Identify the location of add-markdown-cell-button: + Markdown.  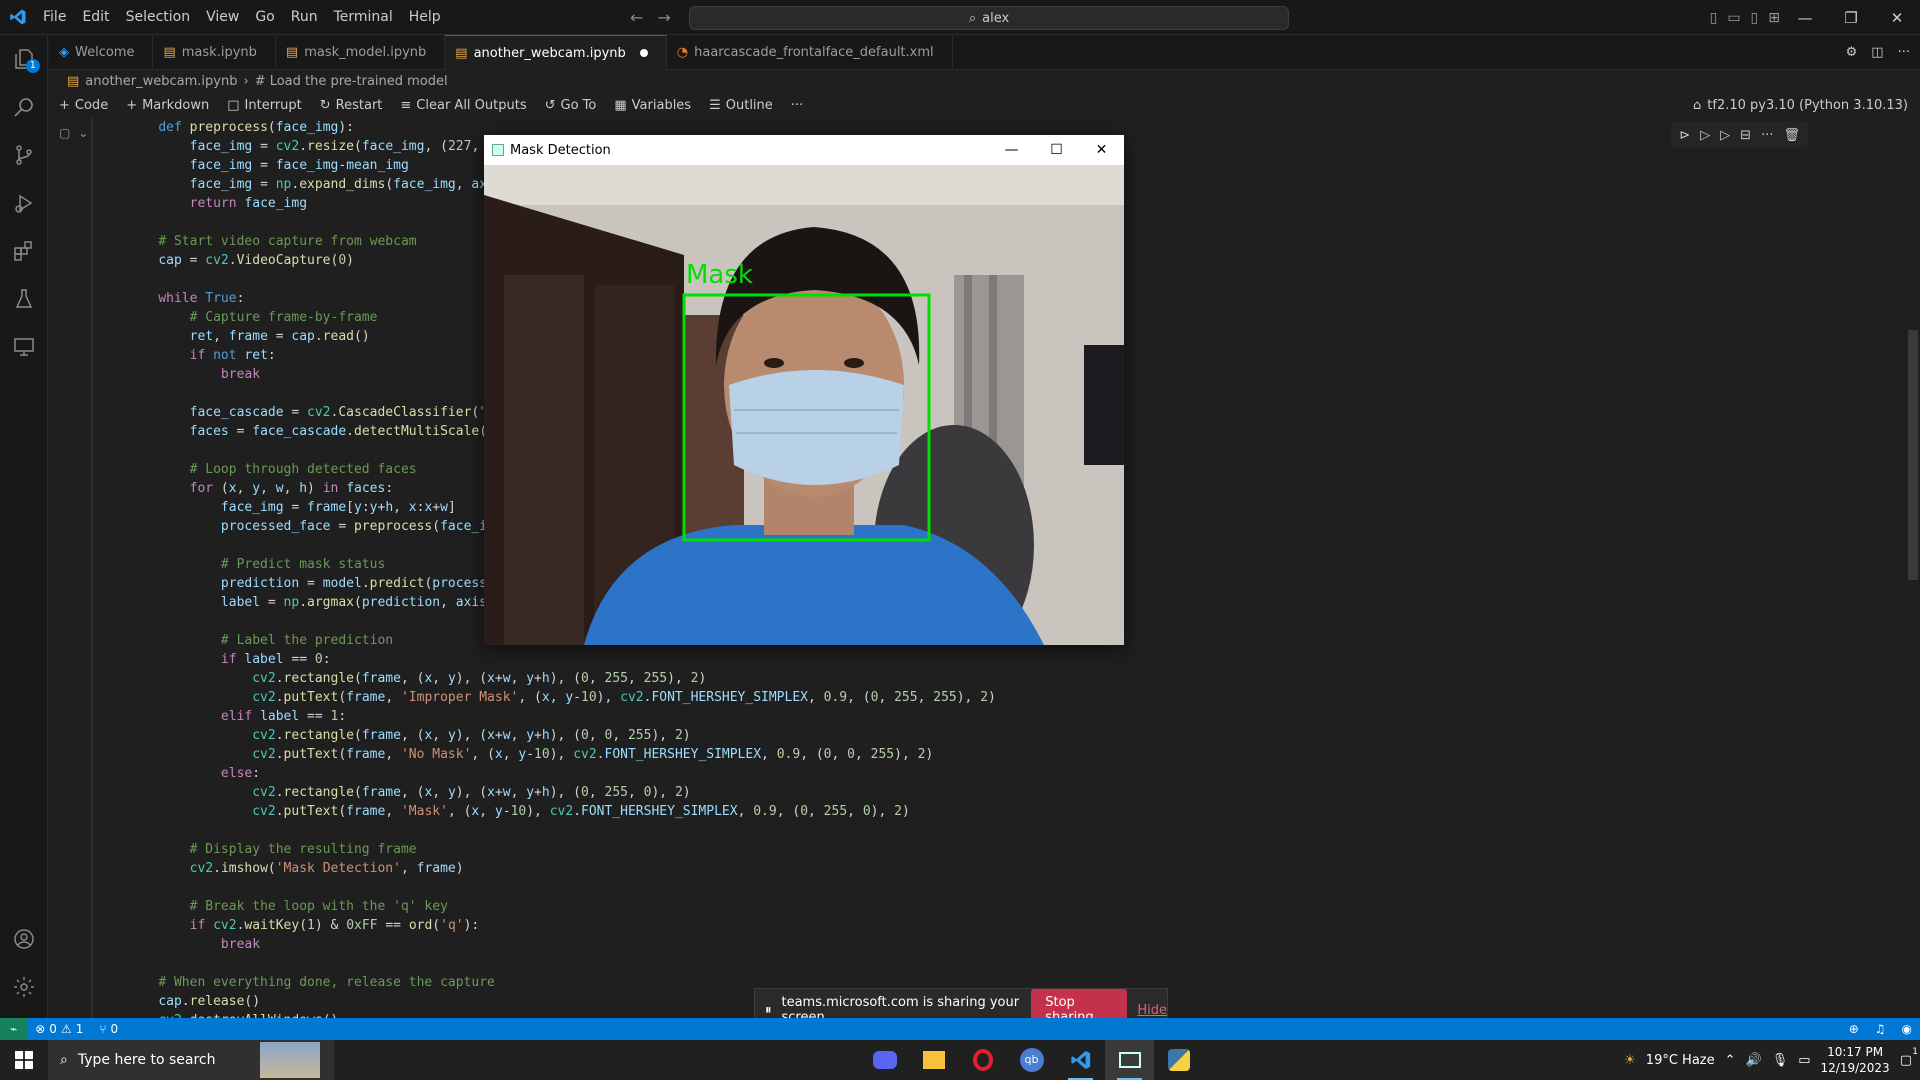
(167, 105).